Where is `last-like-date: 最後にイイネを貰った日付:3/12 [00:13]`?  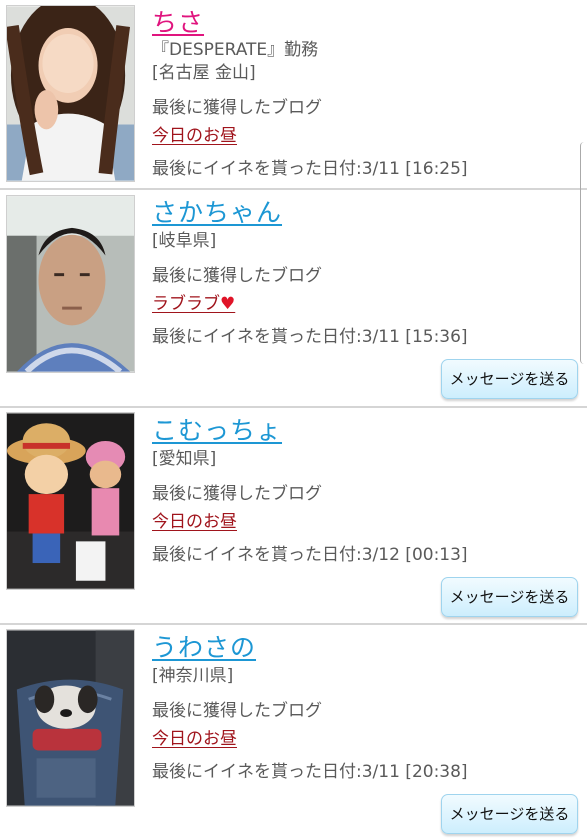
last-like-date: 最後にイイネを貰った日付:3/12 [00:13] is located at coordinates (310, 555).